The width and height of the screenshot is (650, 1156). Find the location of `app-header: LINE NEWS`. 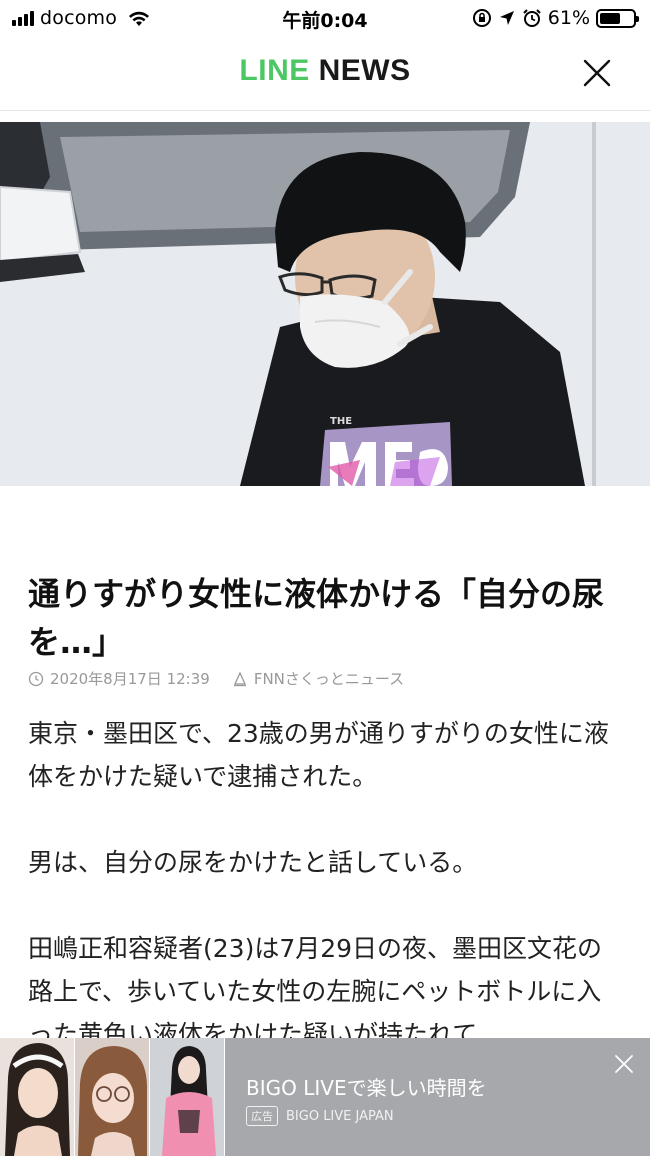

app-header: LINE NEWS is located at coordinates (325, 73).